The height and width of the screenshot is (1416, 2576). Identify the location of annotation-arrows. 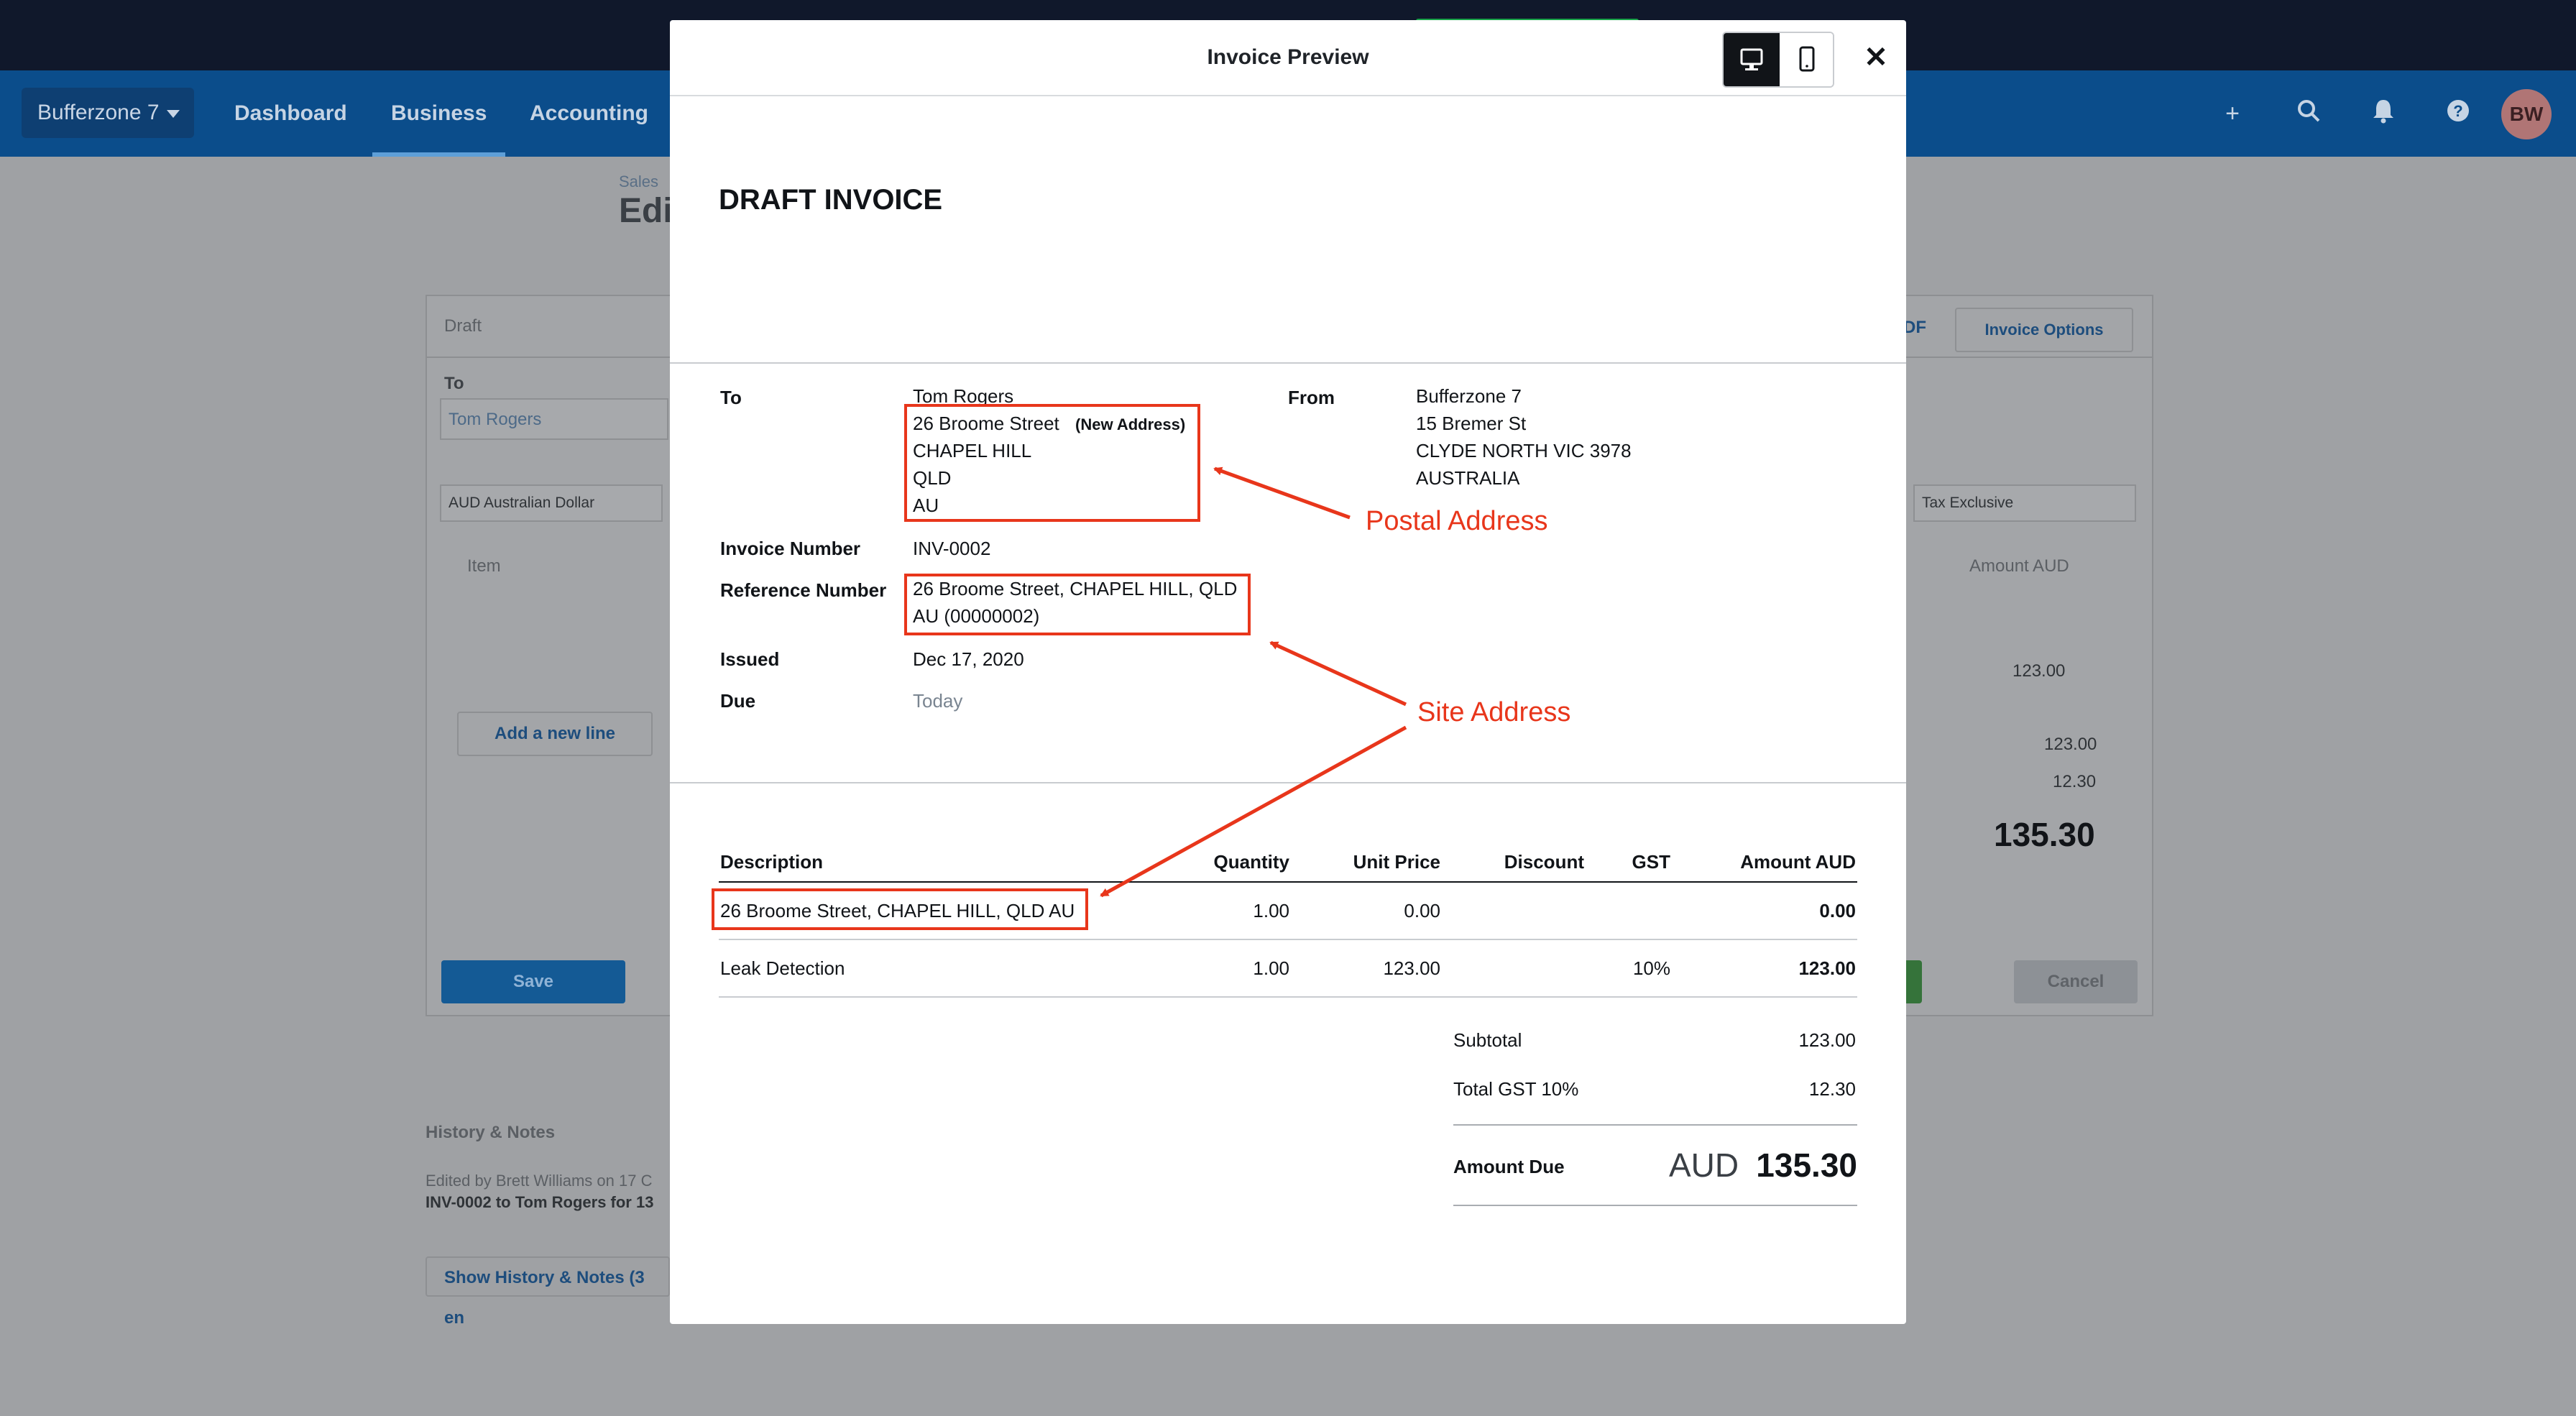
(1253, 682).